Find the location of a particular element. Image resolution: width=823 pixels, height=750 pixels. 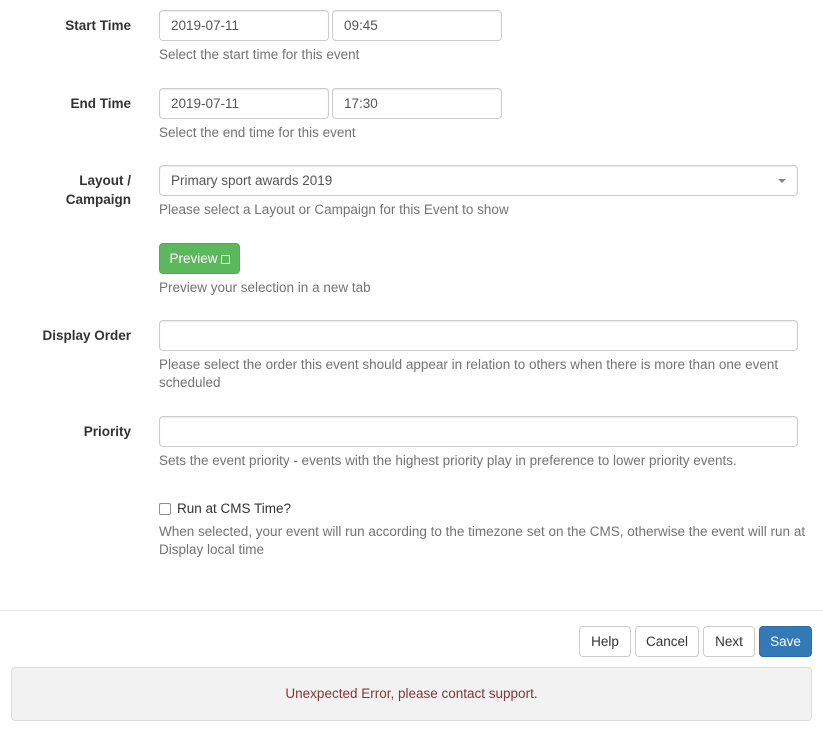

end-time-label: End Time is located at coordinates (100, 103).